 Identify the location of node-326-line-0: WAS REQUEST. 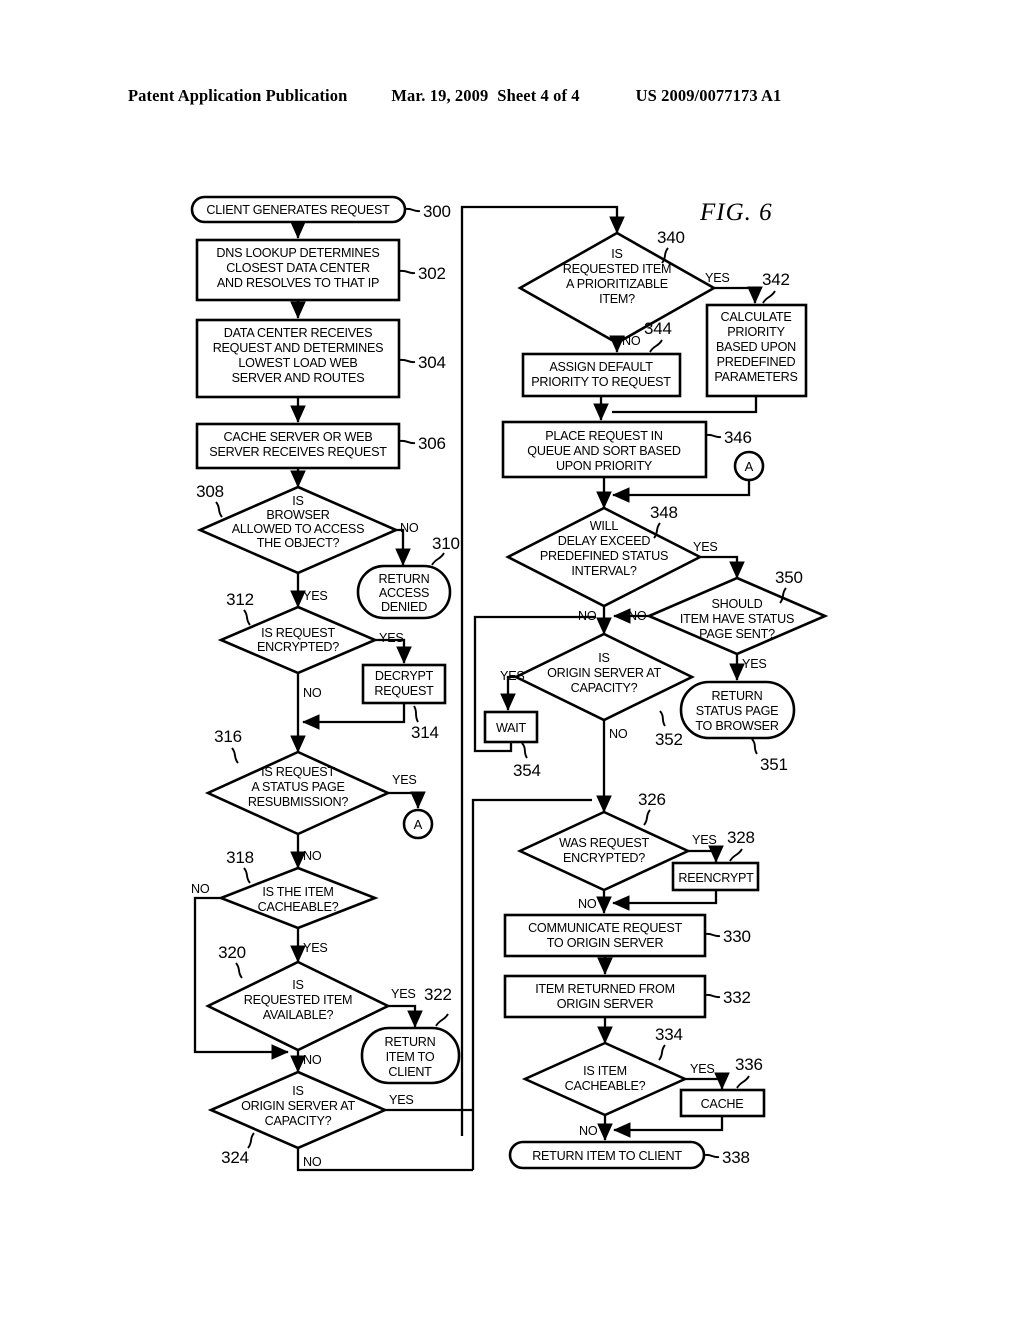
(604, 843).